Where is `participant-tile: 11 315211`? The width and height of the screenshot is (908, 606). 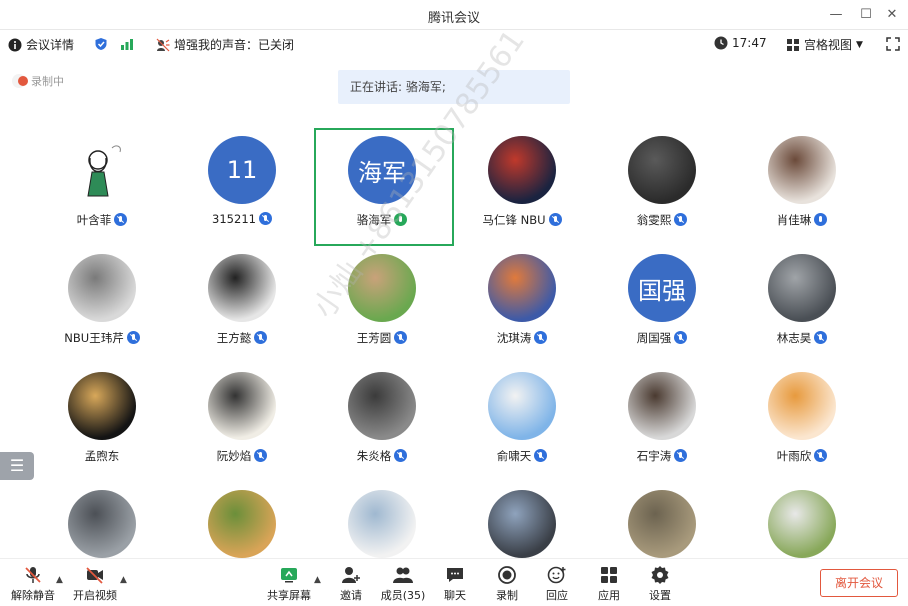 participant-tile: 11 315211 is located at coordinates (242, 178).